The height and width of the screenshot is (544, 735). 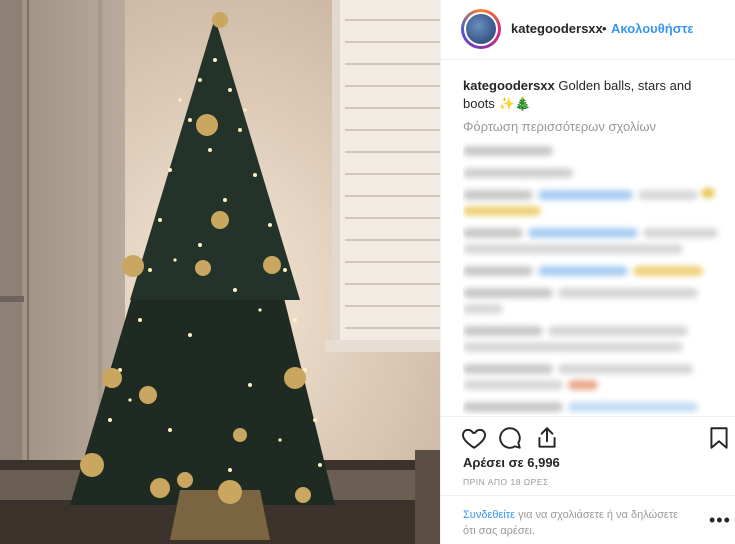 What do you see at coordinates (506, 482) in the screenshot?
I see `post-timestamp: ΠΡΙΝ ΑΠΟ 18 ΩΡΕΣ` at bounding box center [506, 482].